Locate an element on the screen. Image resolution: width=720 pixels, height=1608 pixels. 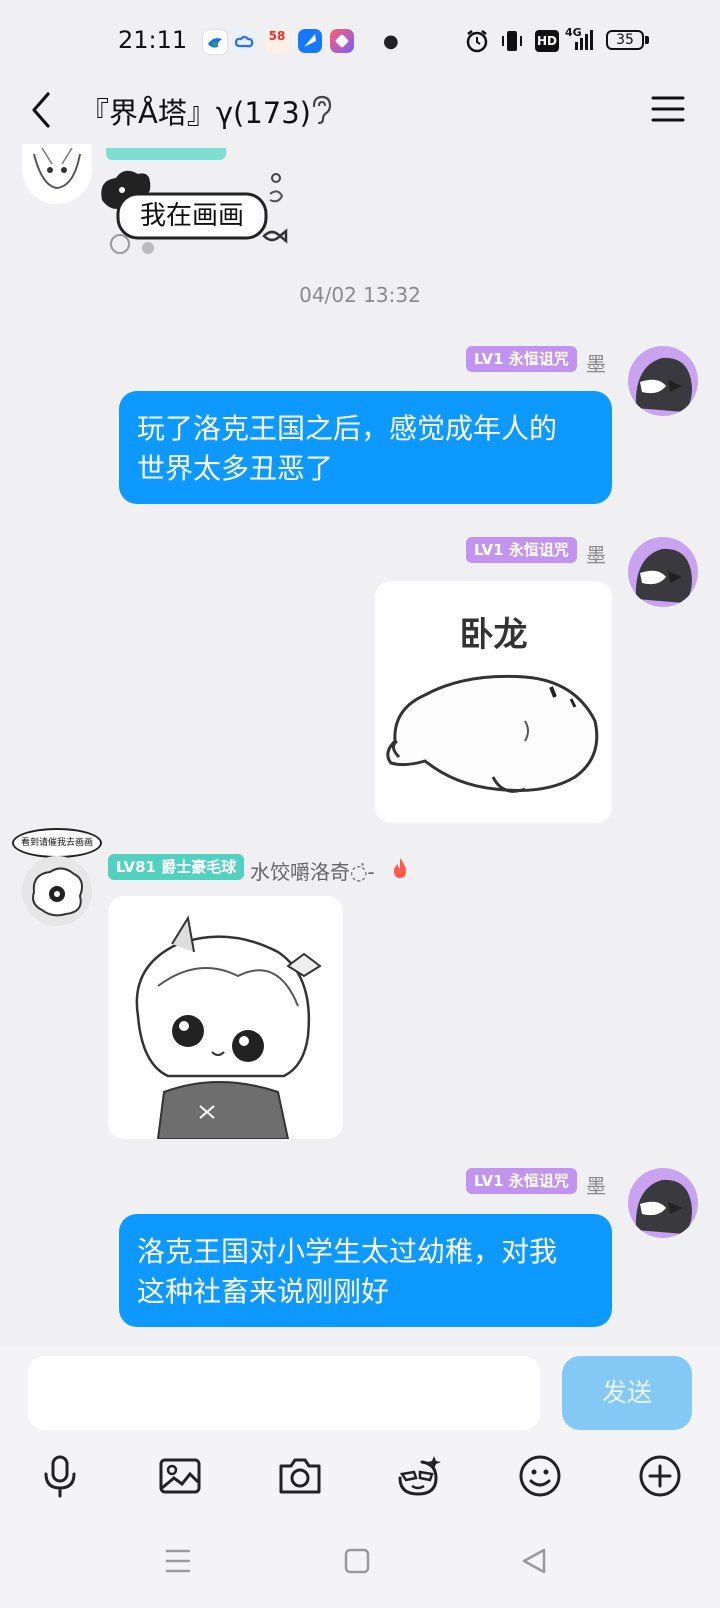
ear-icon is located at coordinates (321, 110).